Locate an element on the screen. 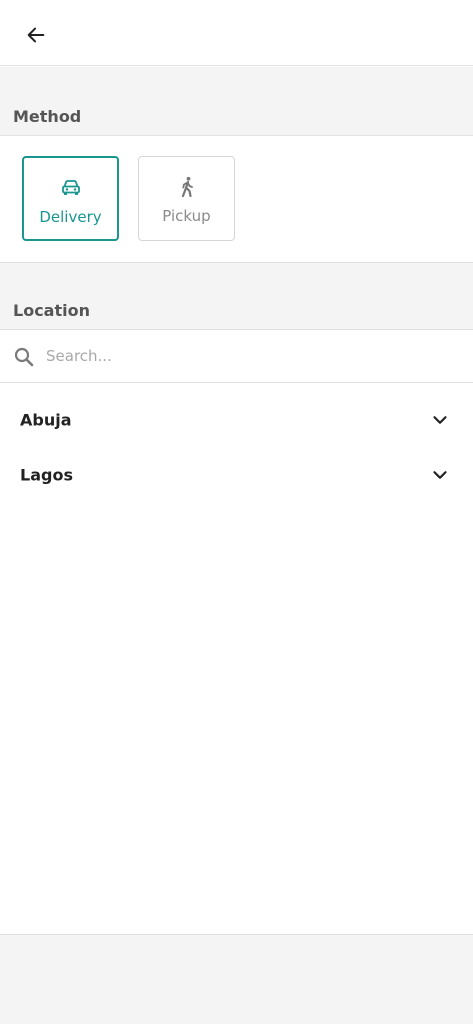 This screenshot has height=1024, width=473. delivery-label: Delivery is located at coordinates (70, 217).